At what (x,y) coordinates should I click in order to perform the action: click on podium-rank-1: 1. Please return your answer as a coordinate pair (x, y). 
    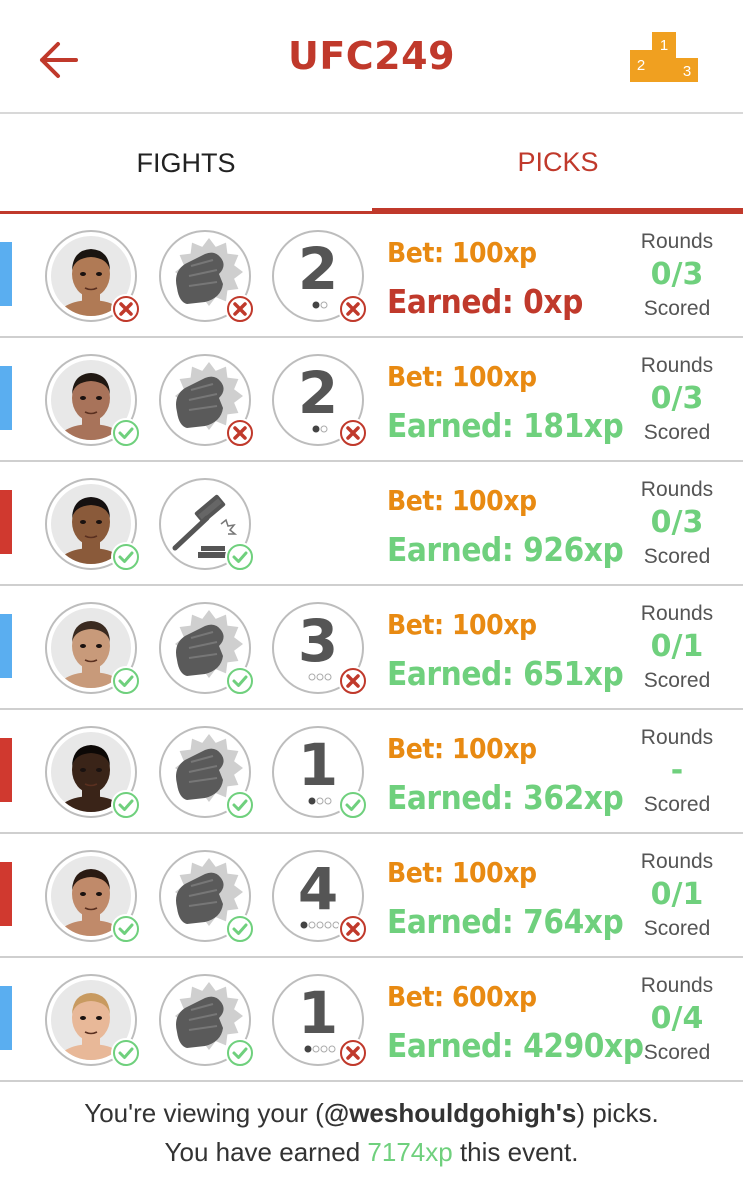
    Looking at the image, I should click on (664, 45).